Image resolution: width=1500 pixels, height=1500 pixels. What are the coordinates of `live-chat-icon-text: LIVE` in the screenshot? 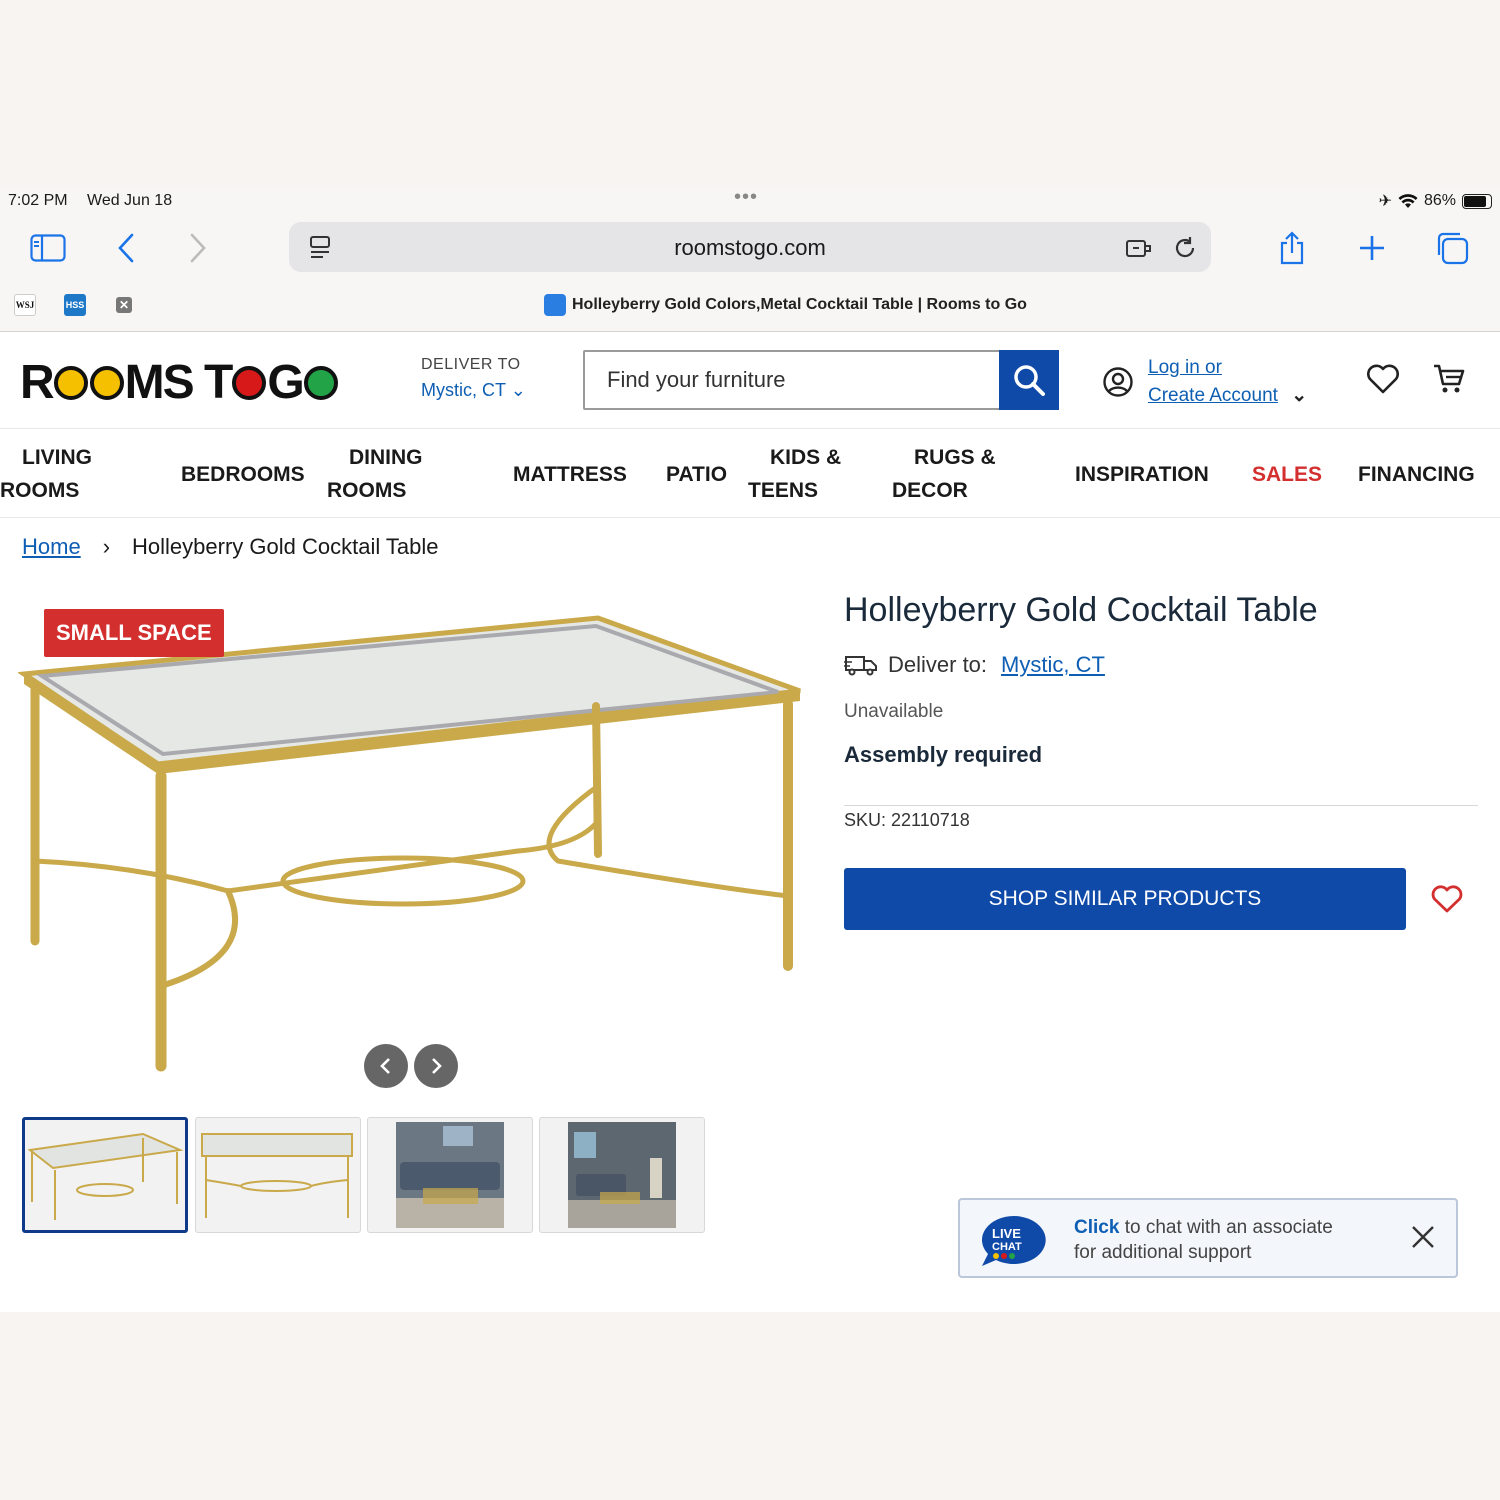 It's located at (1006, 1233).